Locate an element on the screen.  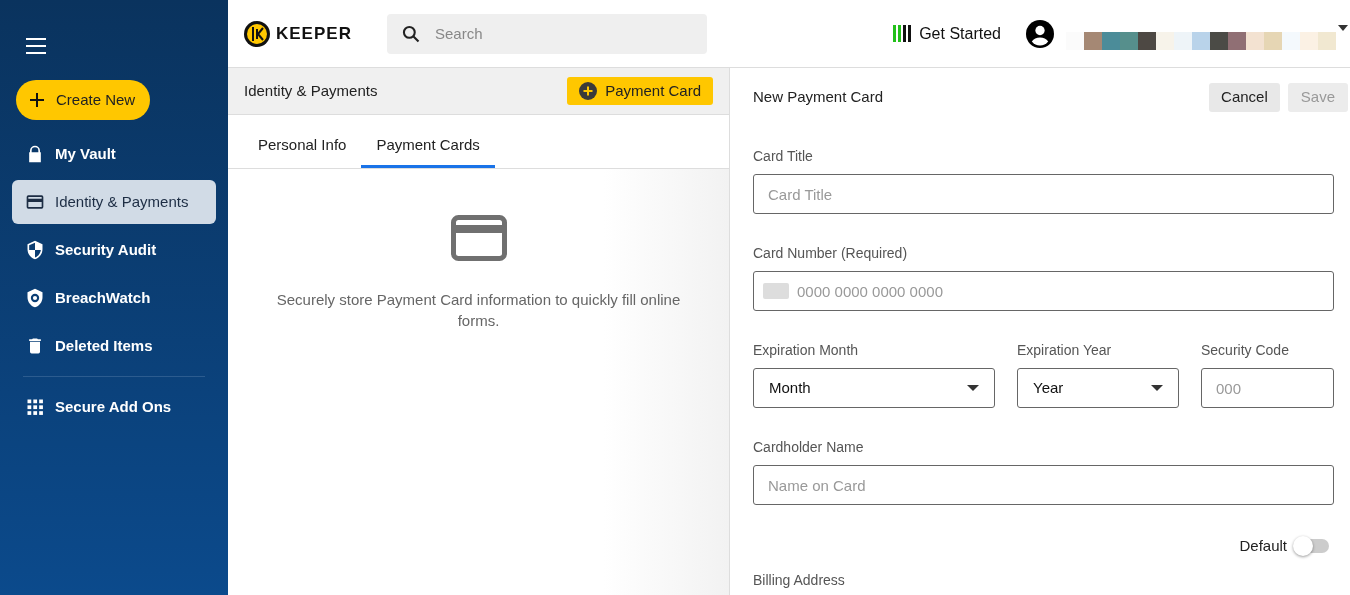
dropdown: Year is located at coordinates (1098, 388).